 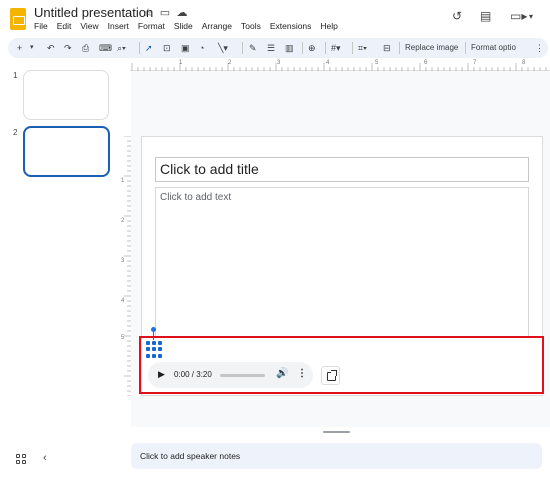 I want to click on comment-icon: ⊕, so click(x=312, y=48).